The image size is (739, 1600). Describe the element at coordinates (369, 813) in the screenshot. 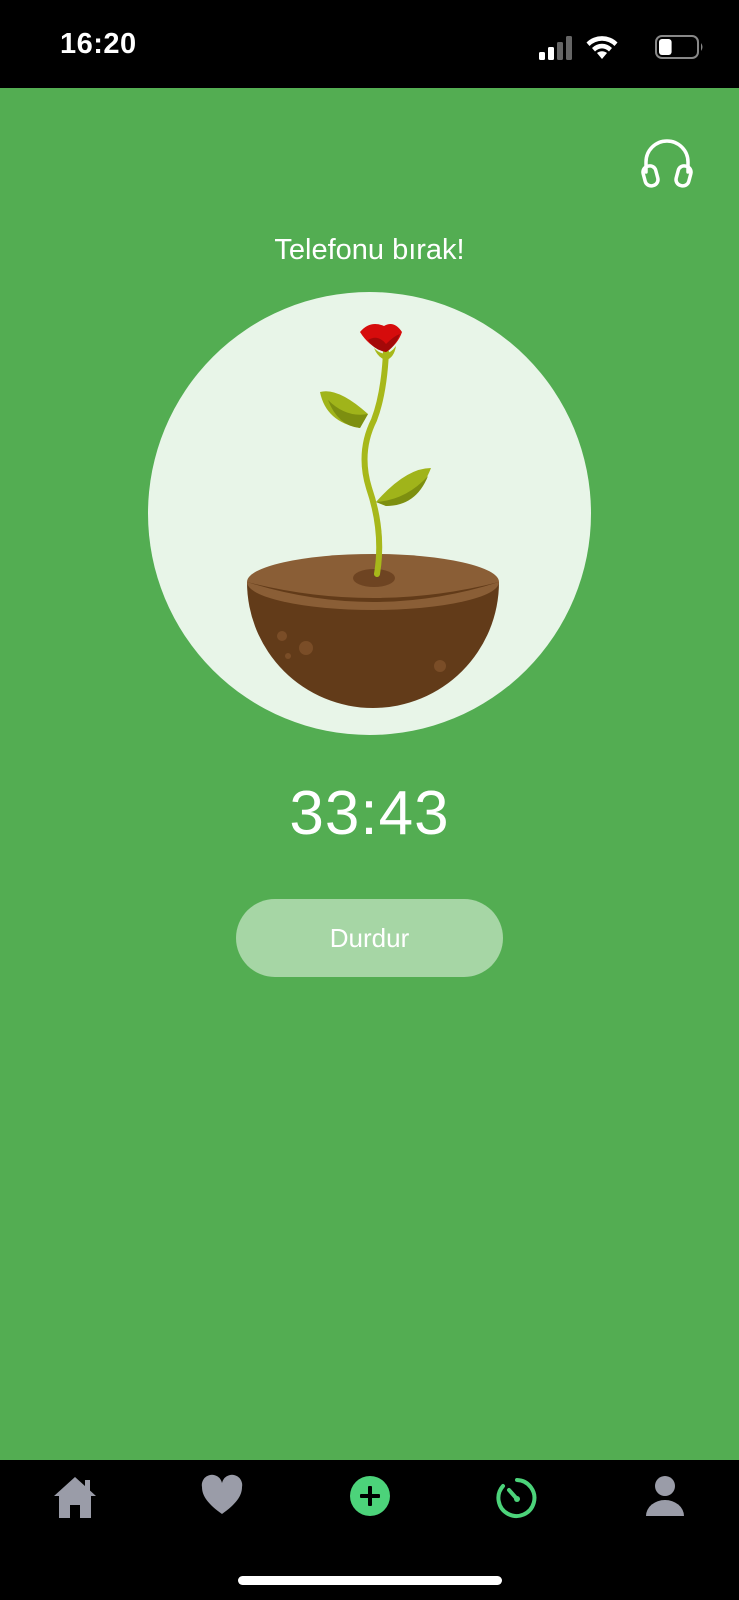

I see `countdown-timer: 33:43` at that location.